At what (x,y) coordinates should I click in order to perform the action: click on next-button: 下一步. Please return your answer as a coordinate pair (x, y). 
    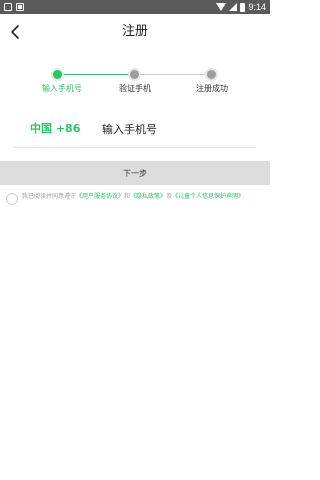
    Looking at the image, I should click on (135, 173).